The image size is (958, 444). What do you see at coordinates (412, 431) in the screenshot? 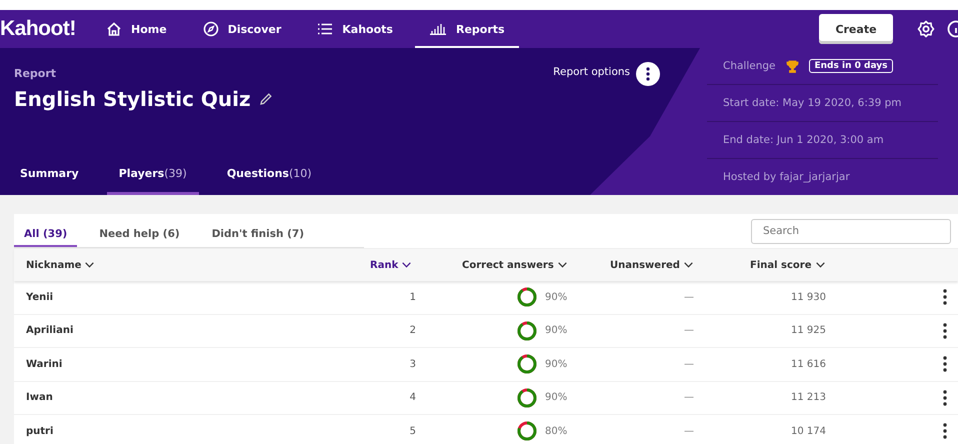
I see `rank-cell-text: 5` at bounding box center [412, 431].